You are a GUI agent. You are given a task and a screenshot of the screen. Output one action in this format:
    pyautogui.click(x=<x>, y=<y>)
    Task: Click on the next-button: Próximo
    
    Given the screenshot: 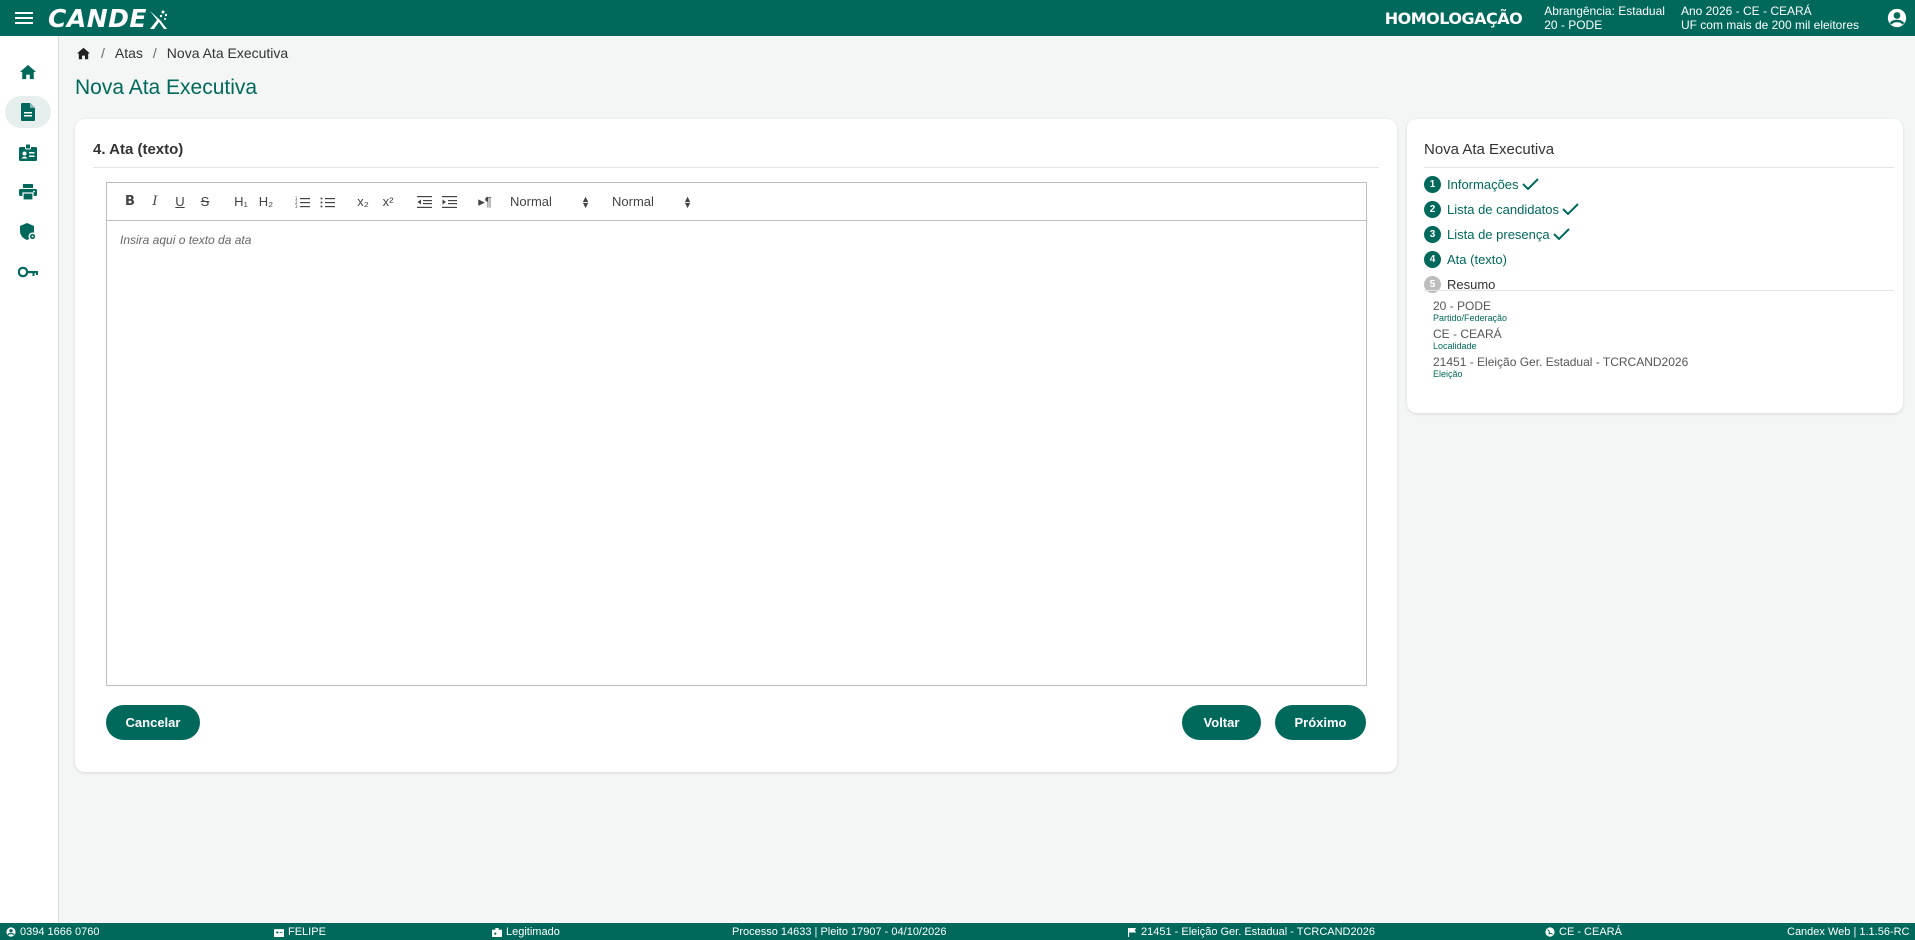 What is the action you would take?
    pyautogui.click(x=1320, y=722)
    